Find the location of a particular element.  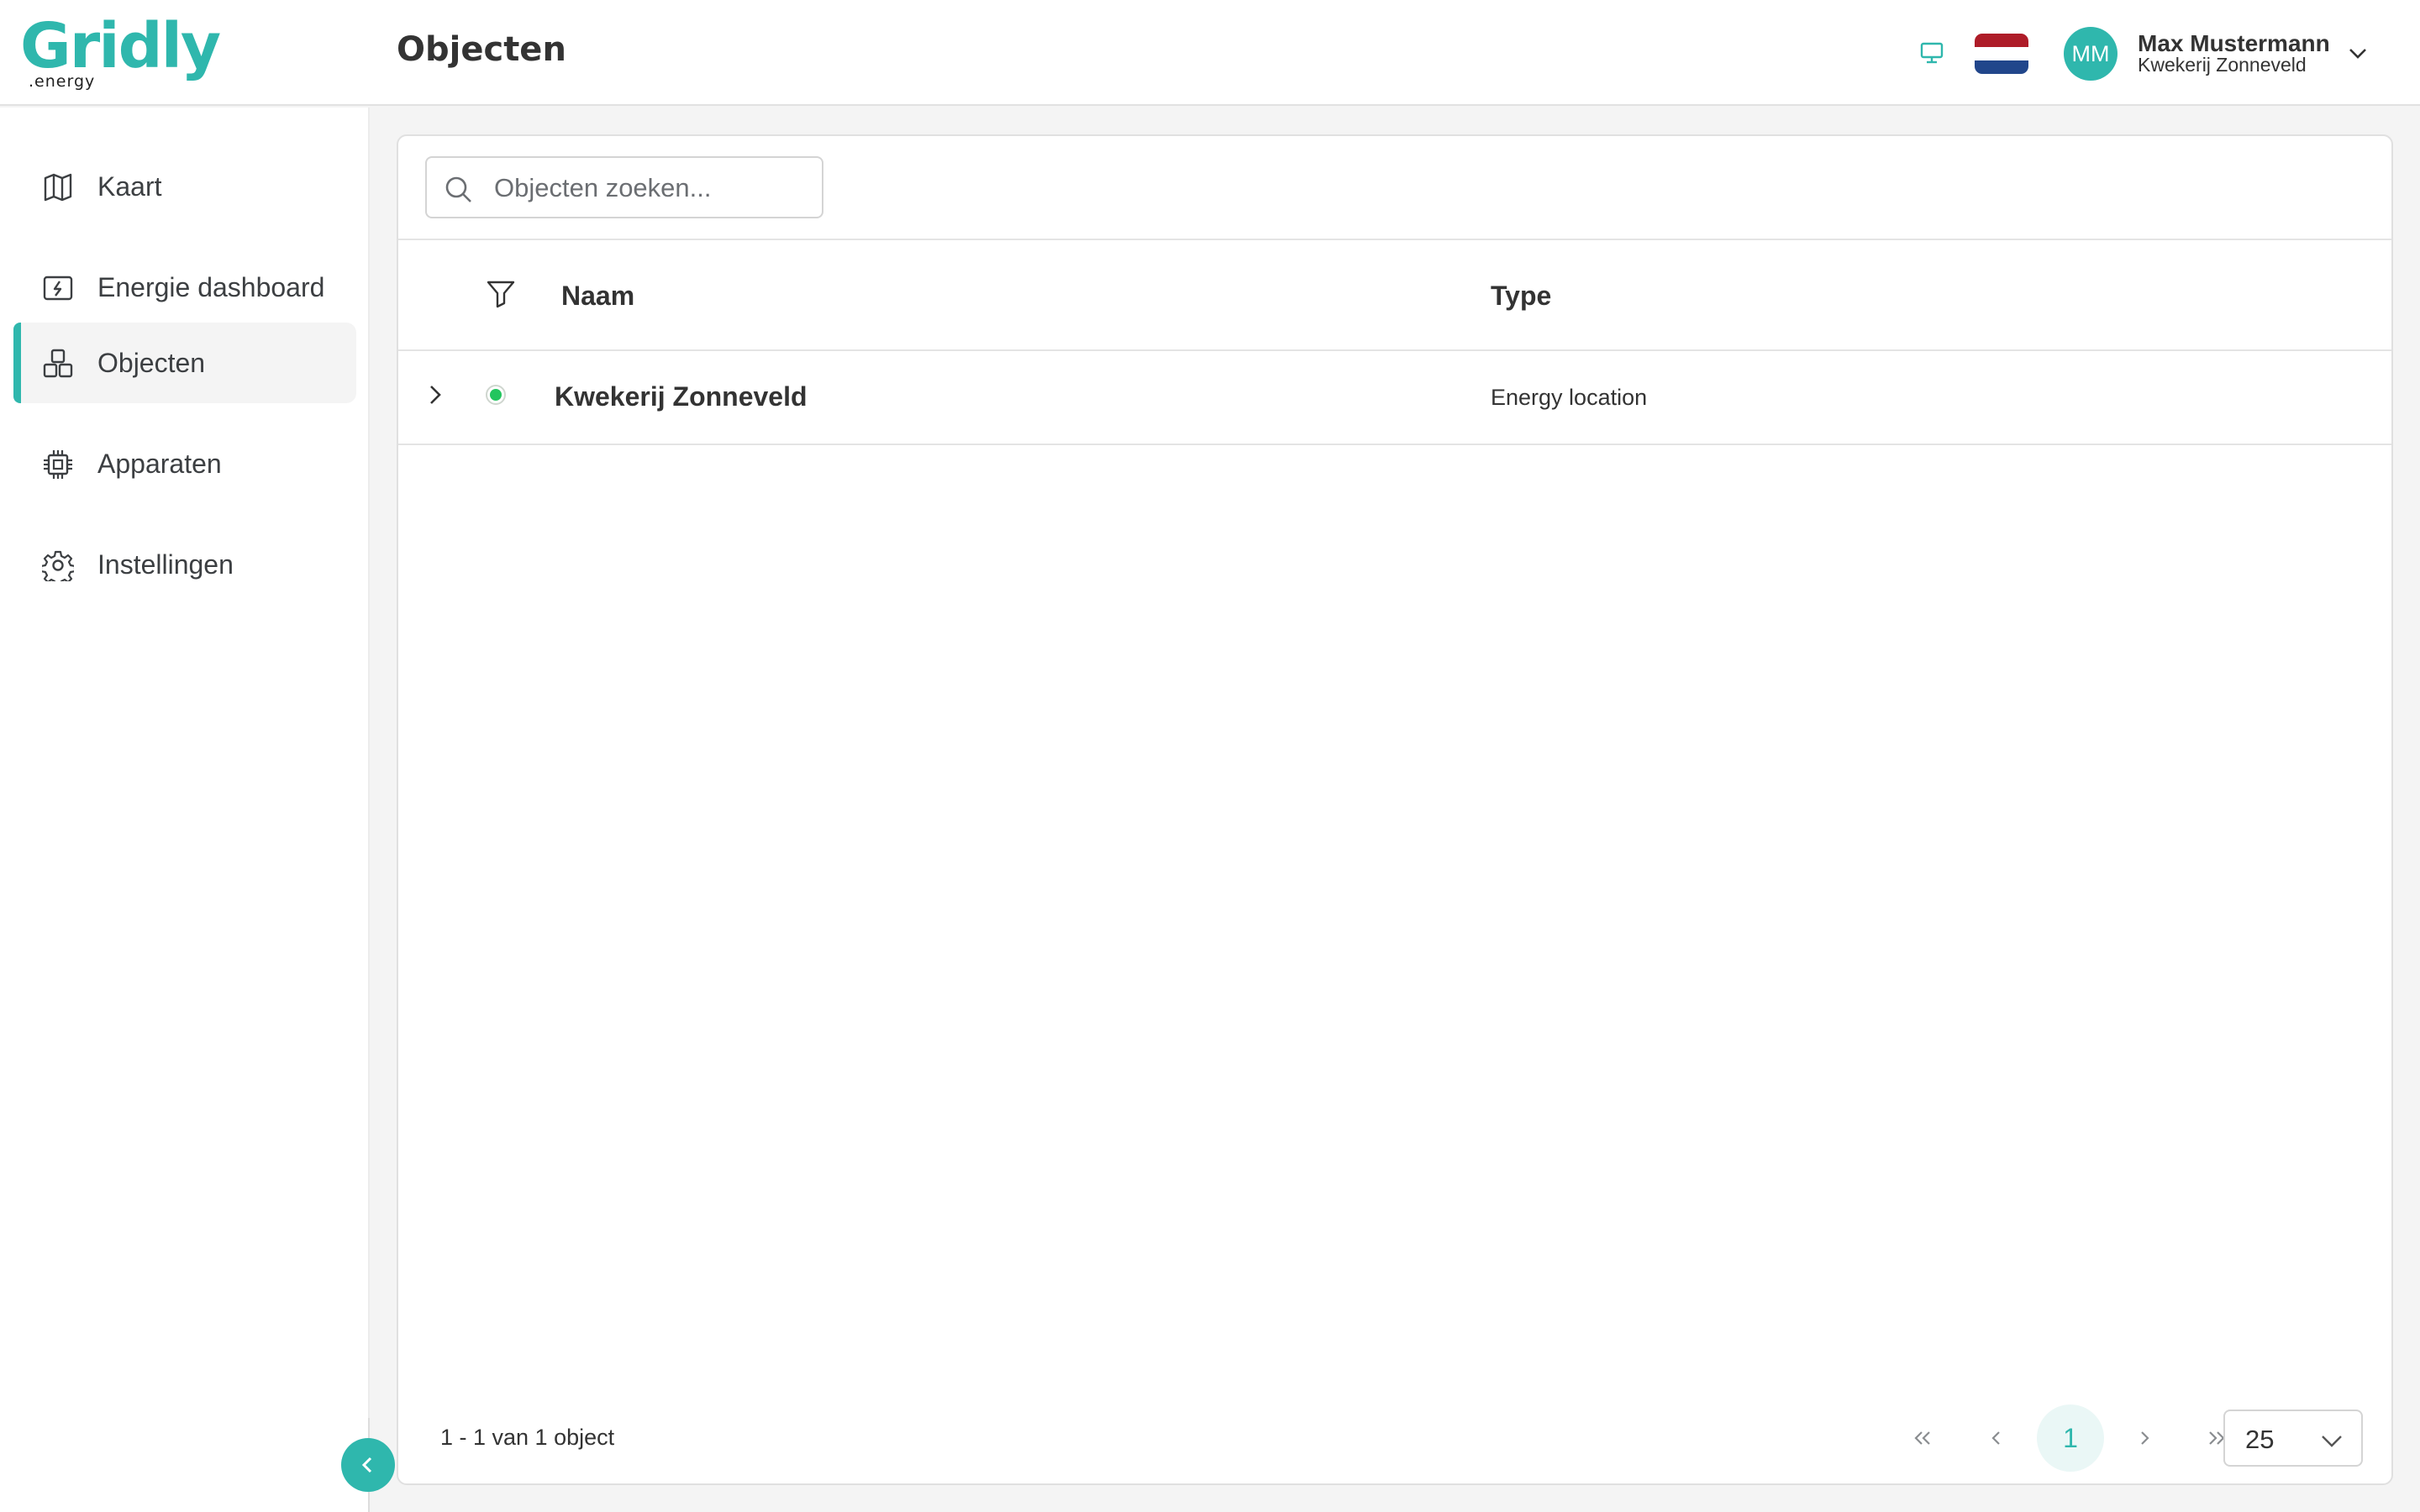

user-organization: Kwekerij Zonneveld is located at coordinates (2222, 65).